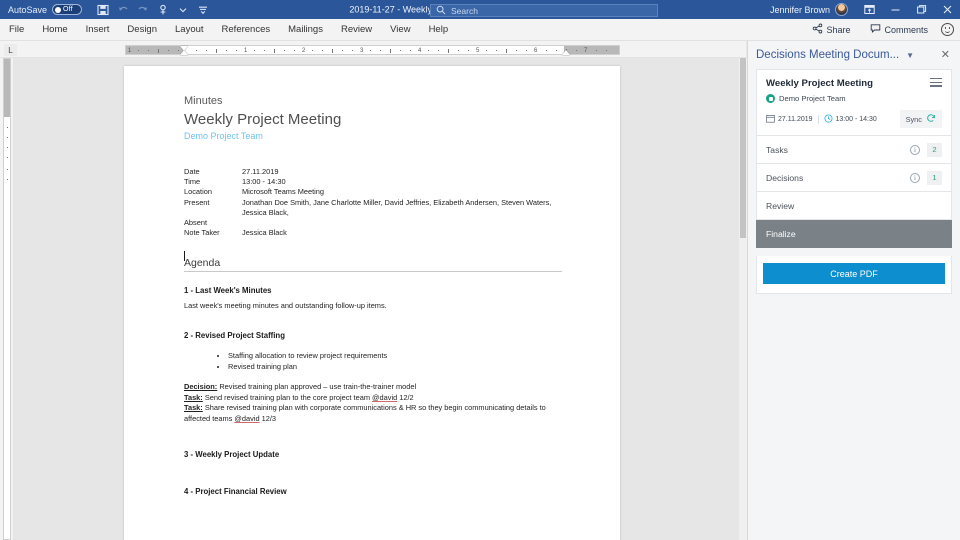 This screenshot has height=540, width=960. Describe the element at coordinates (926, 149) in the screenshot. I see `pane-row-right: i 2` at that location.